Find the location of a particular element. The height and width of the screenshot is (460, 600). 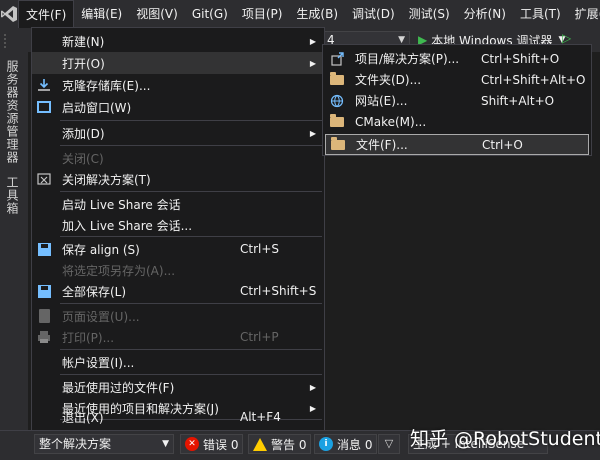

messages-count: 消息 0 is located at coordinates (355, 444).